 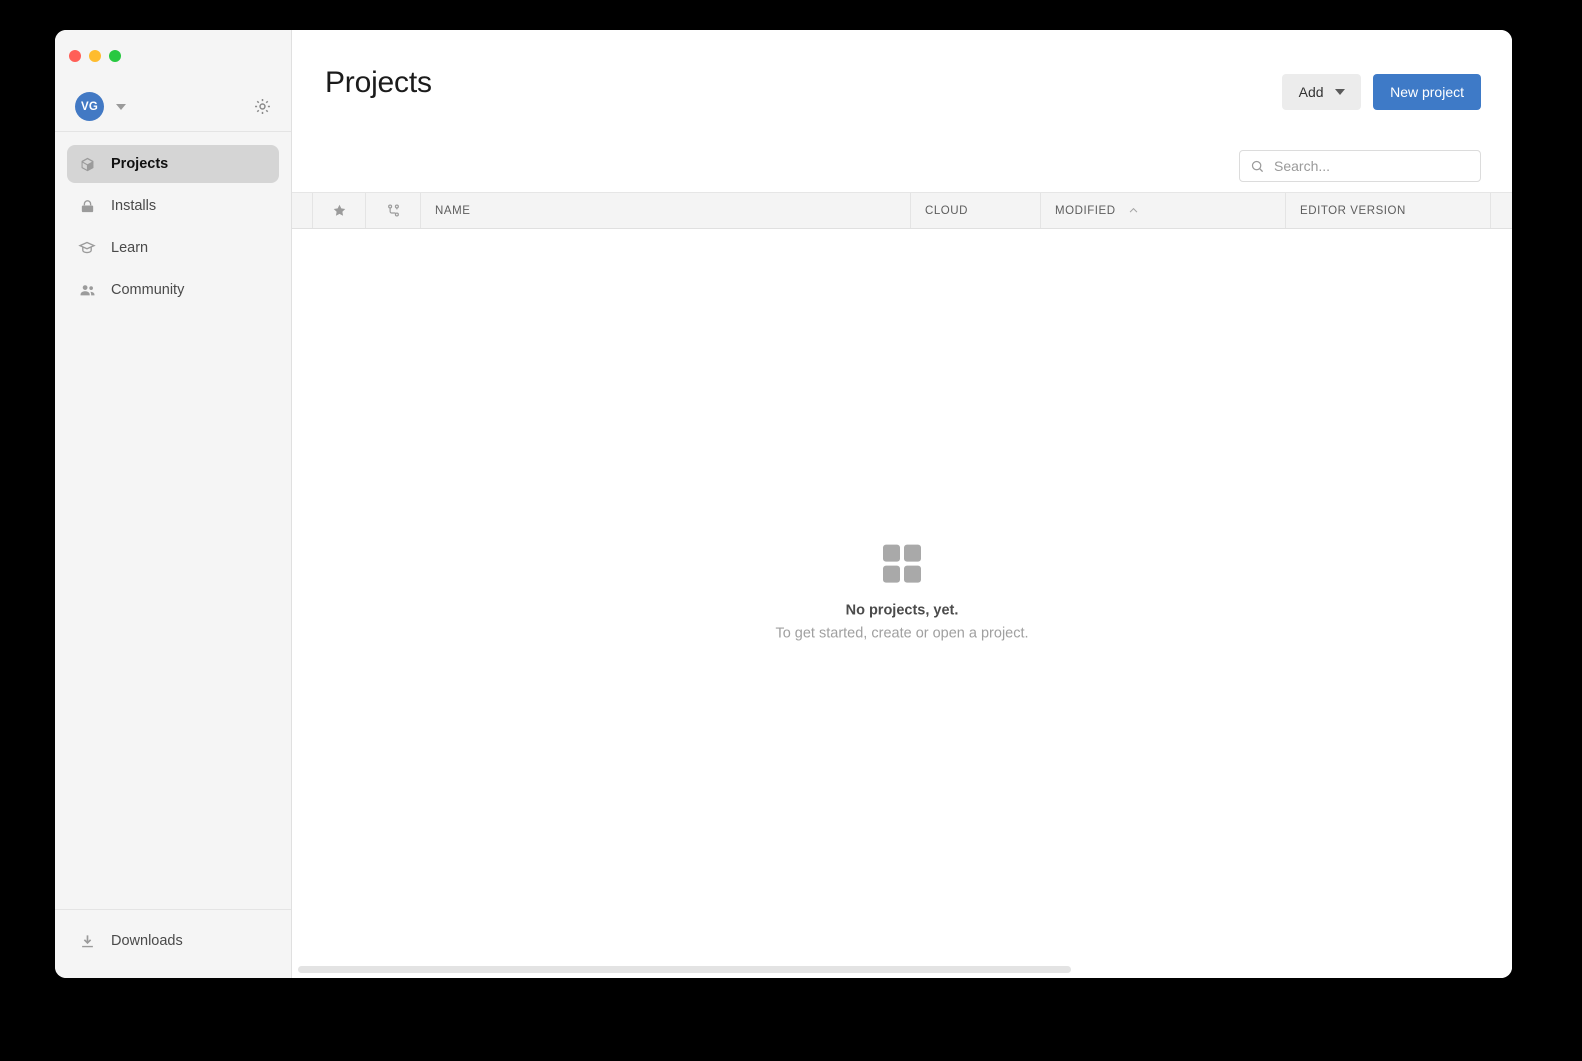 What do you see at coordinates (75, 56) in the screenshot?
I see `close-window-button` at bounding box center [75, 56].